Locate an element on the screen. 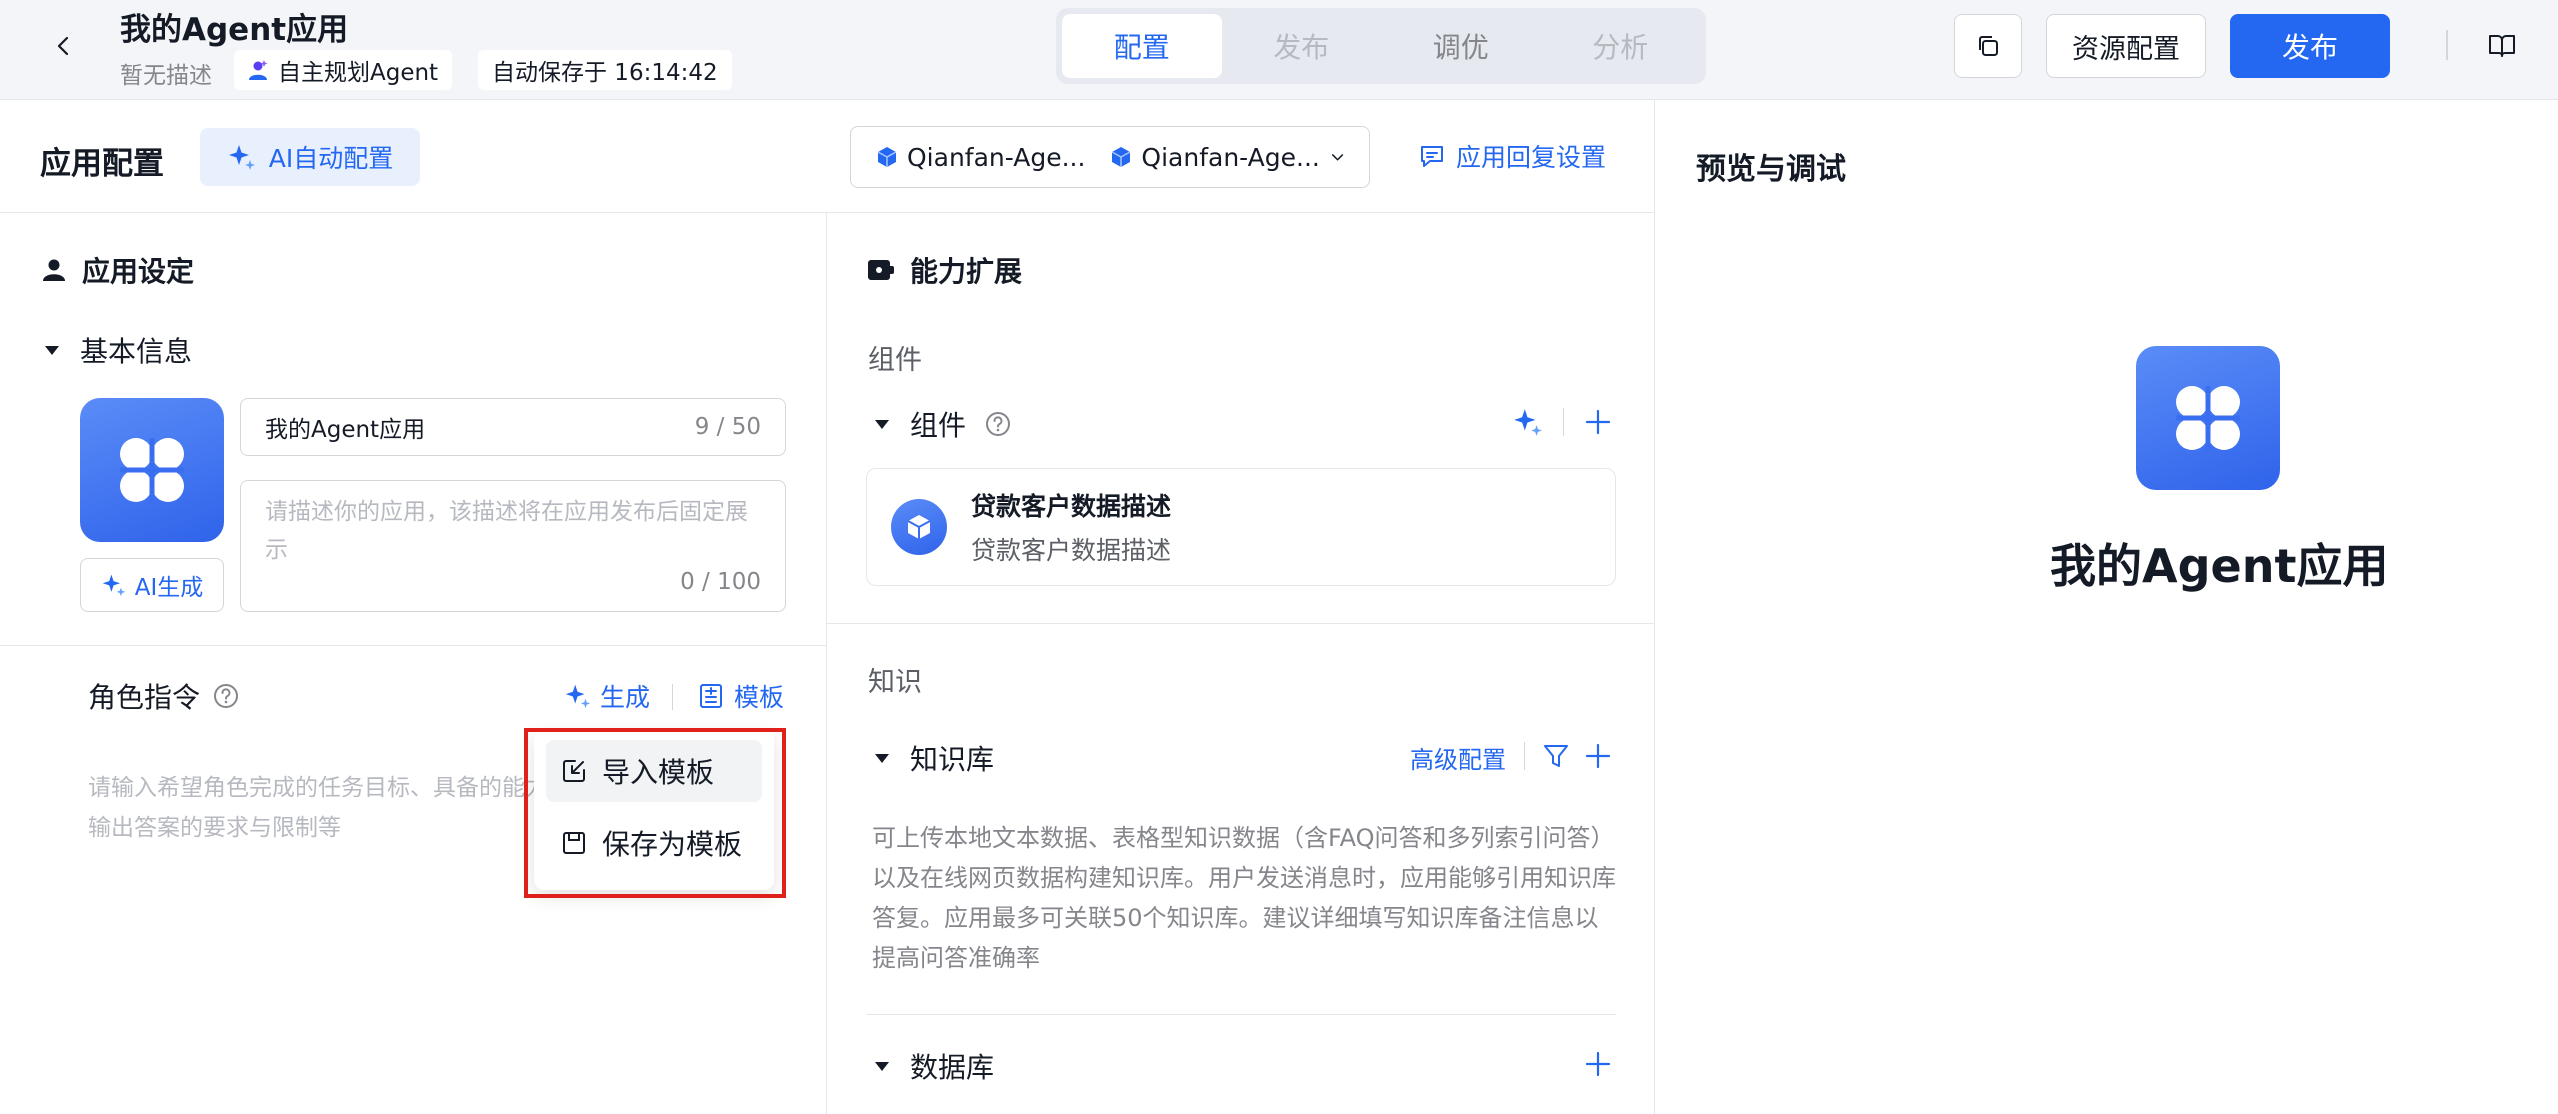 Image resolution: width=2558 pixels, height=1114 pixels. app-description-count: 0 / 100 is located at coordinates (720, 582).